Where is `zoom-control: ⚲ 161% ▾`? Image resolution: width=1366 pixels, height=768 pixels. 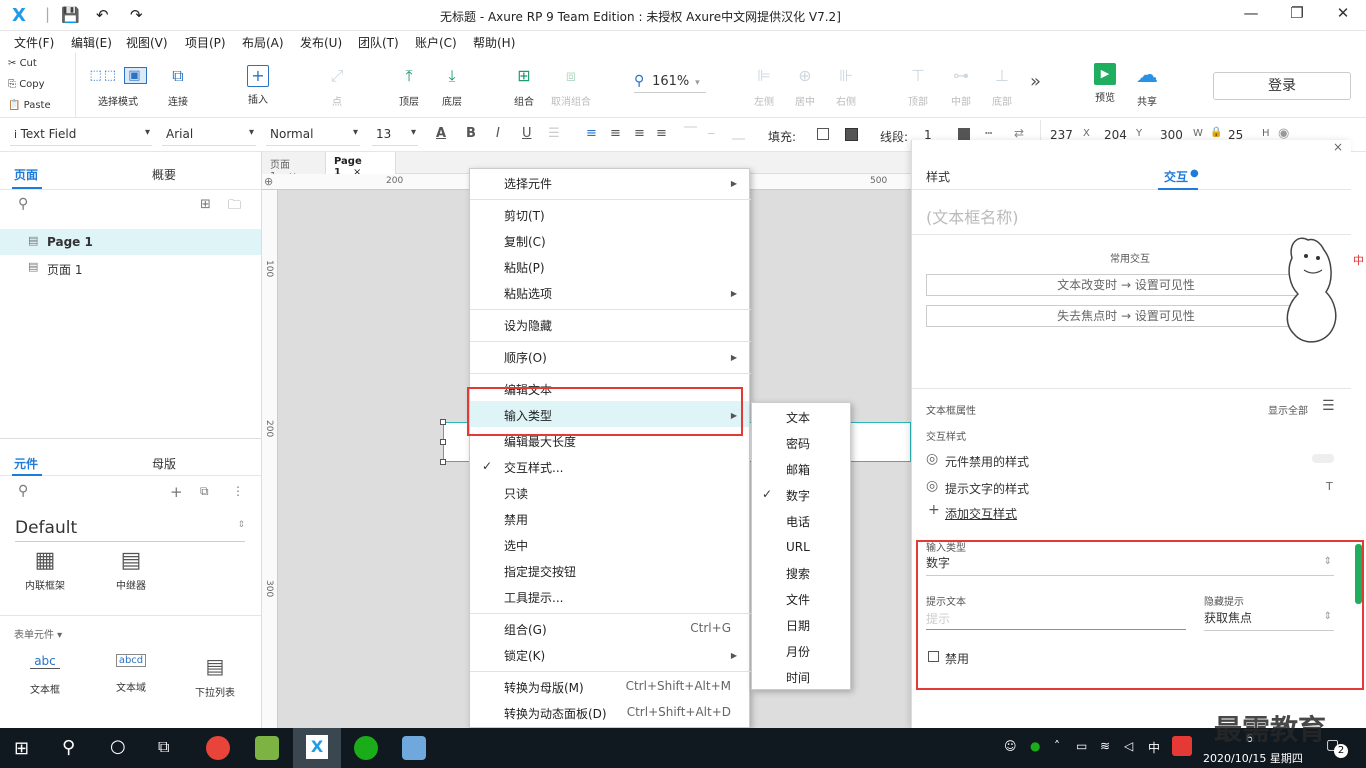 zoom-control: ⚲ 161% ▾ is located at coordinates (670, 83).